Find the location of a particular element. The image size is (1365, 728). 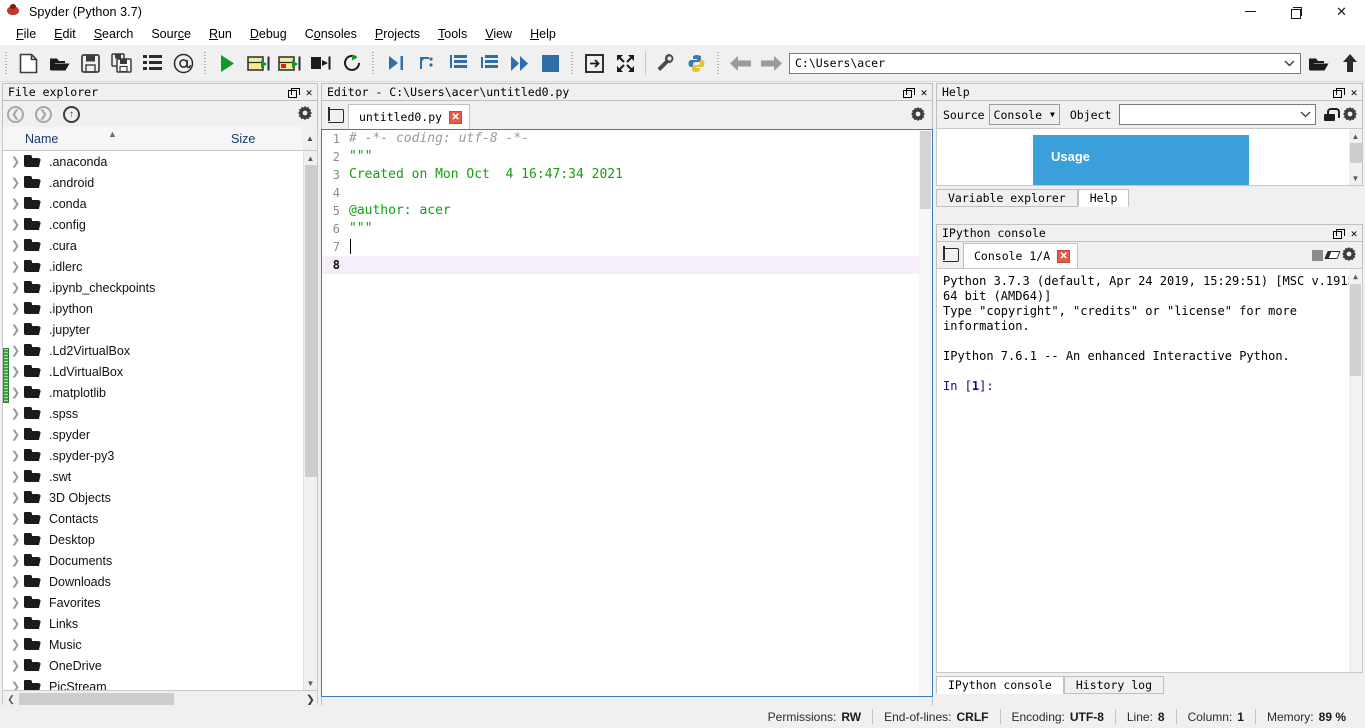

save-file-icon is located at coordinates (90, 63).